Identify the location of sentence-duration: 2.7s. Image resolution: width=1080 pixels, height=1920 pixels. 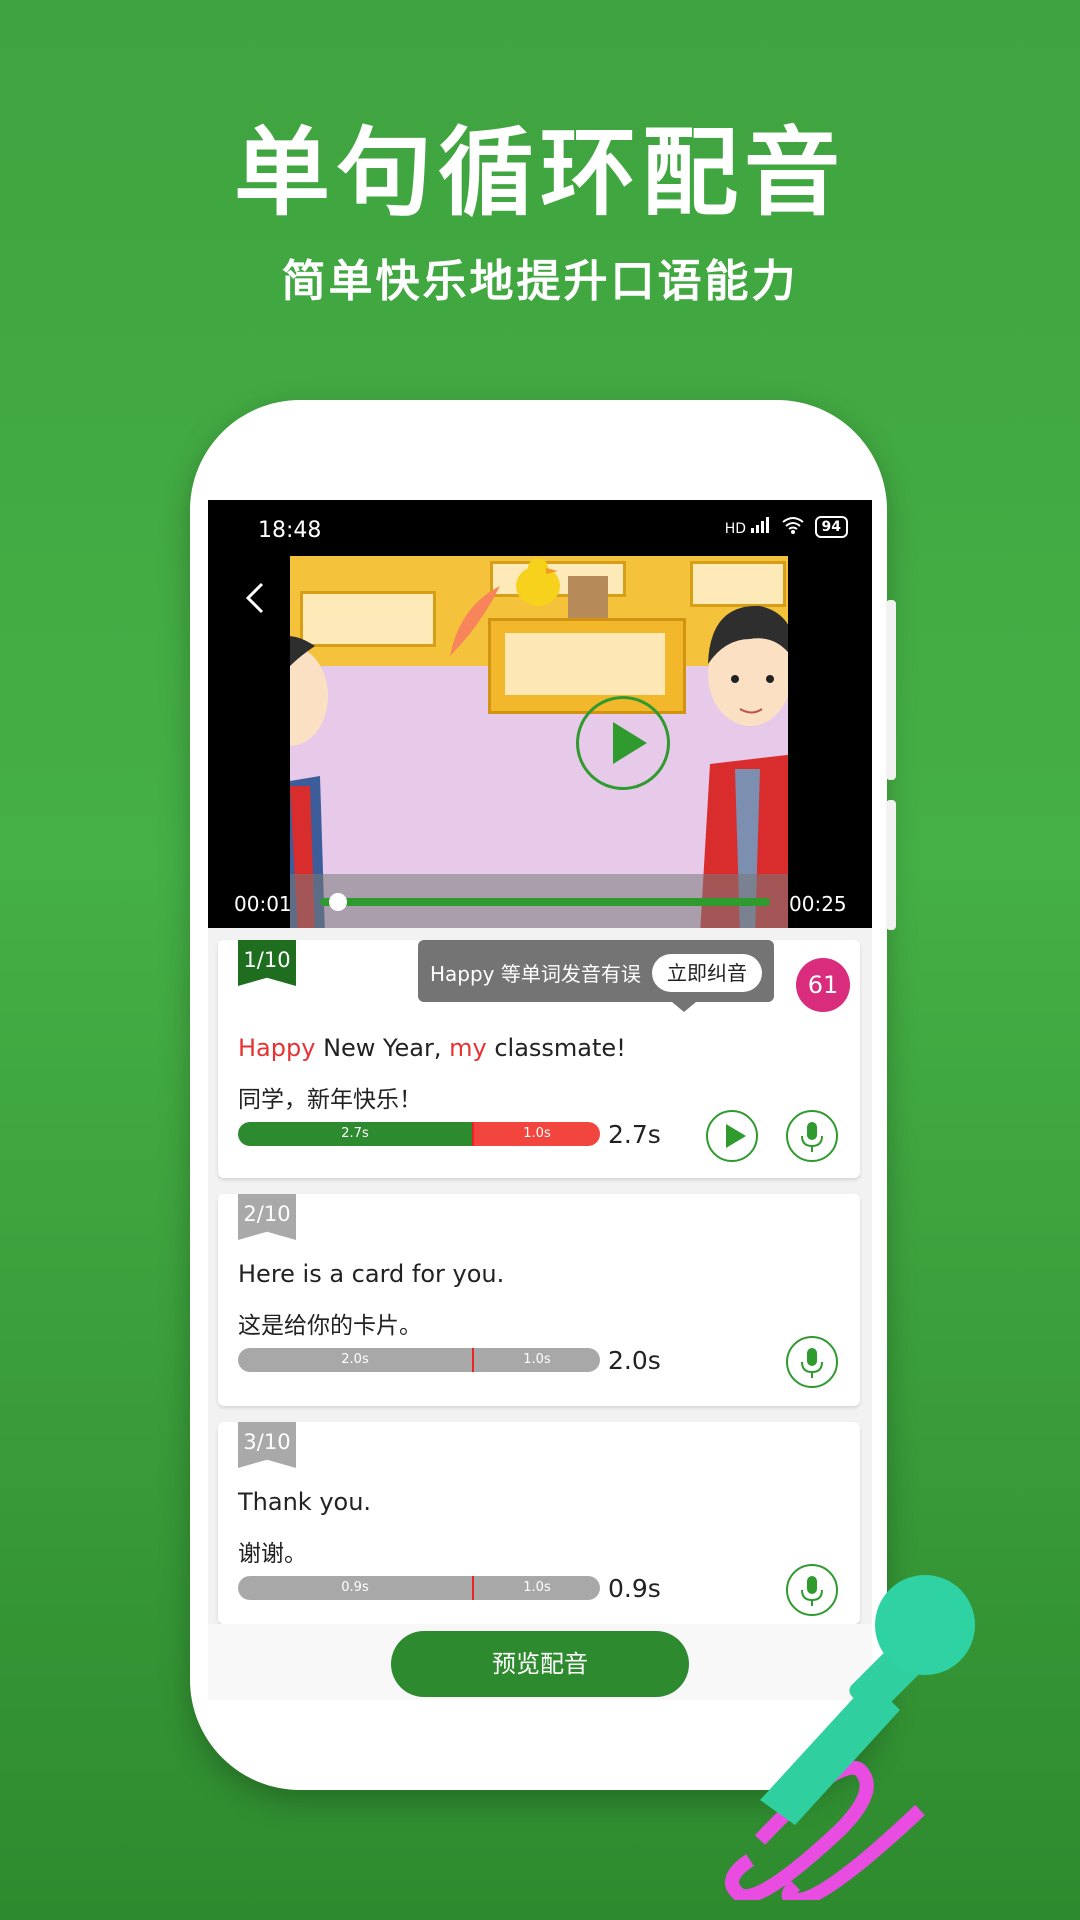
(634, 1134).